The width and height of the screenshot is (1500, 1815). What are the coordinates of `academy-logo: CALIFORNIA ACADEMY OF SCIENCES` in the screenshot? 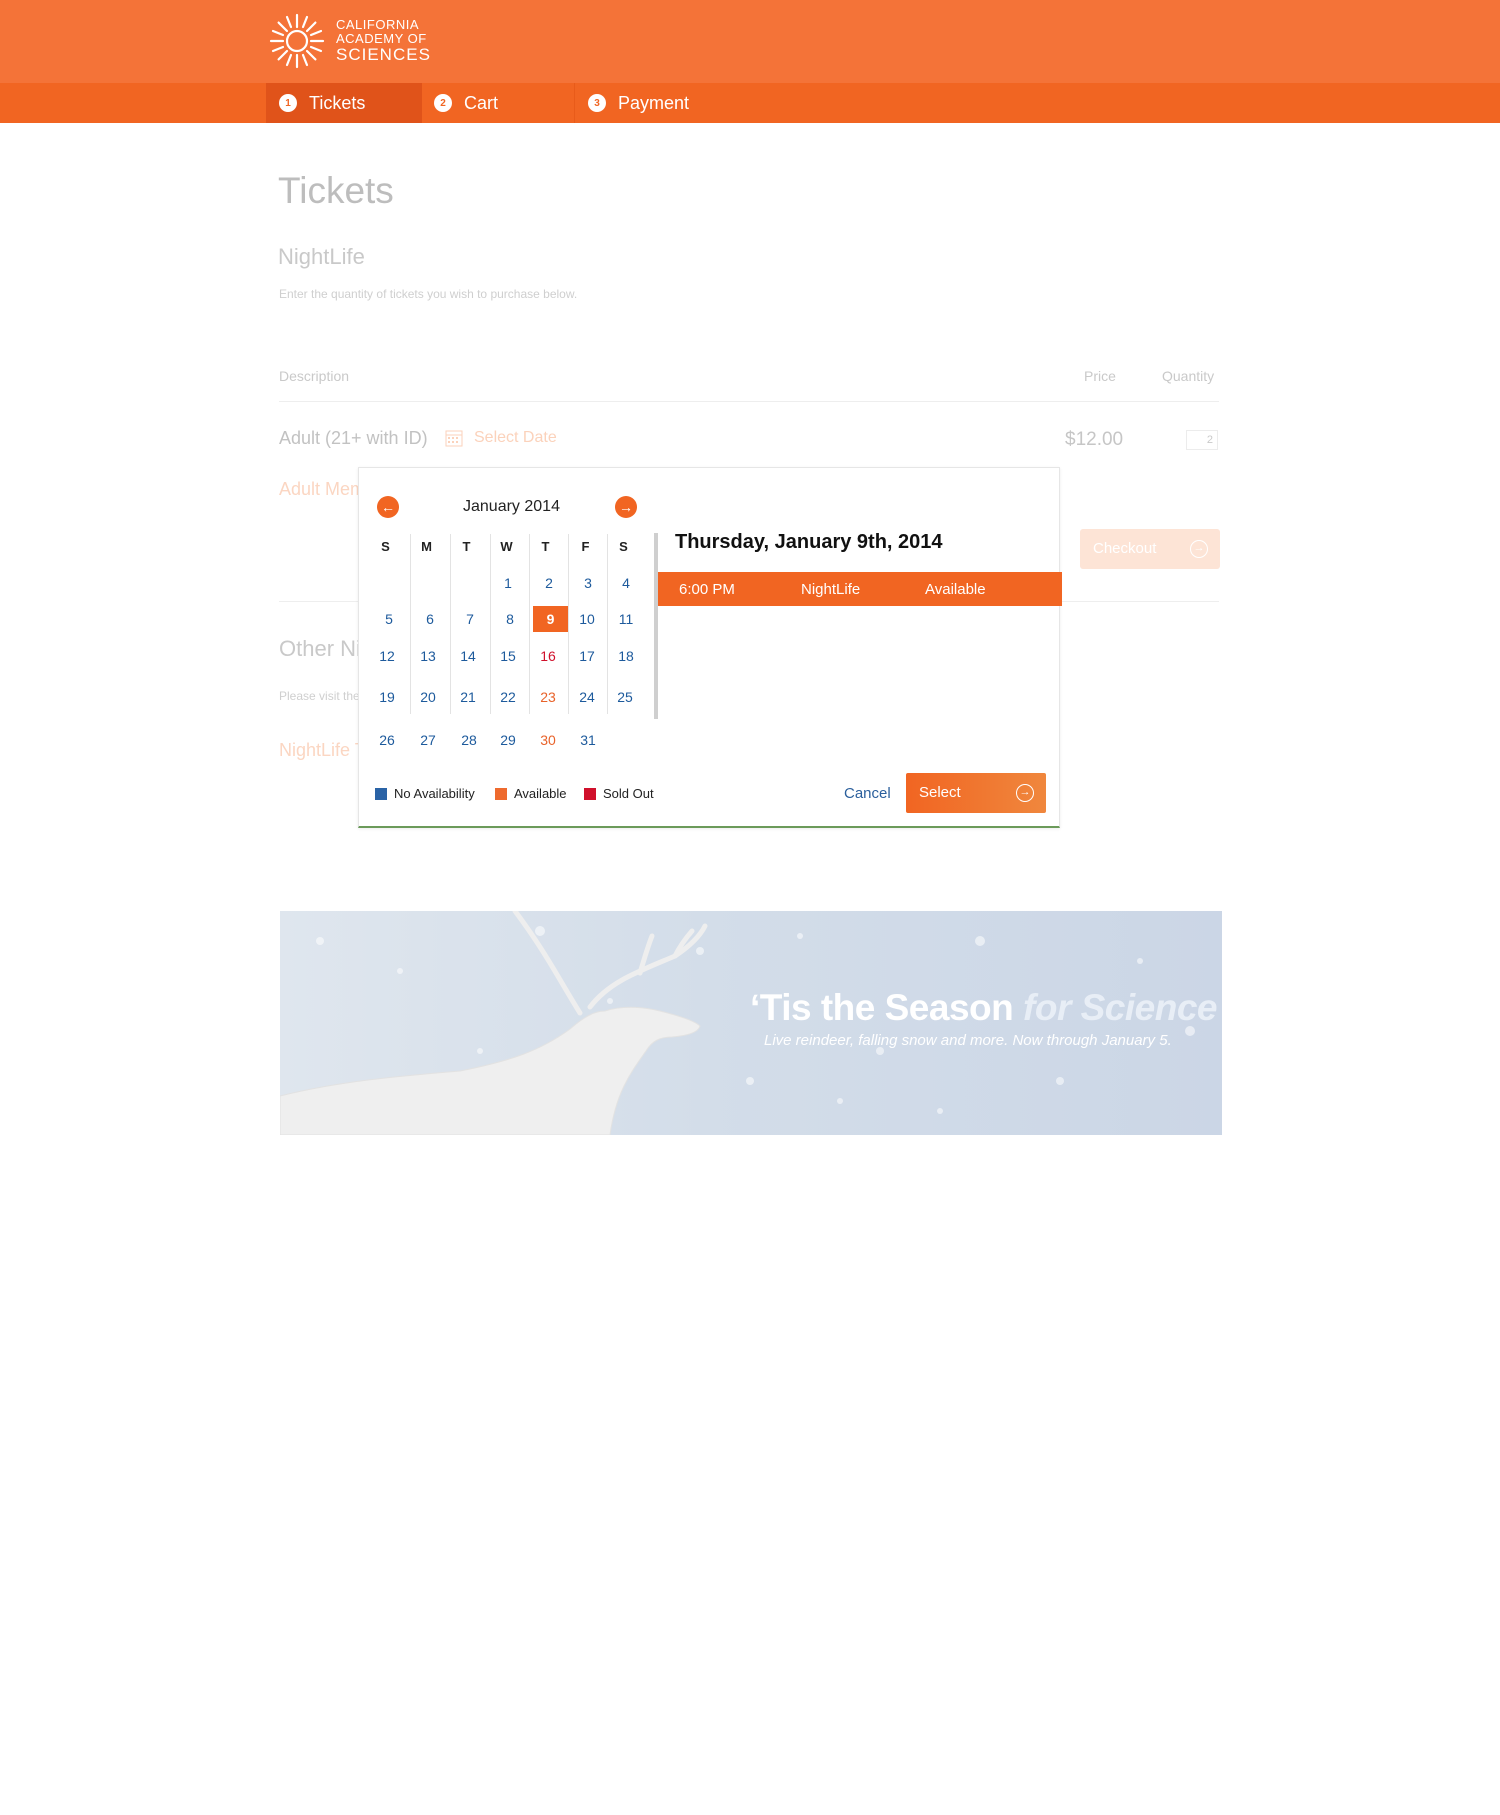 It's located at (349, 41).